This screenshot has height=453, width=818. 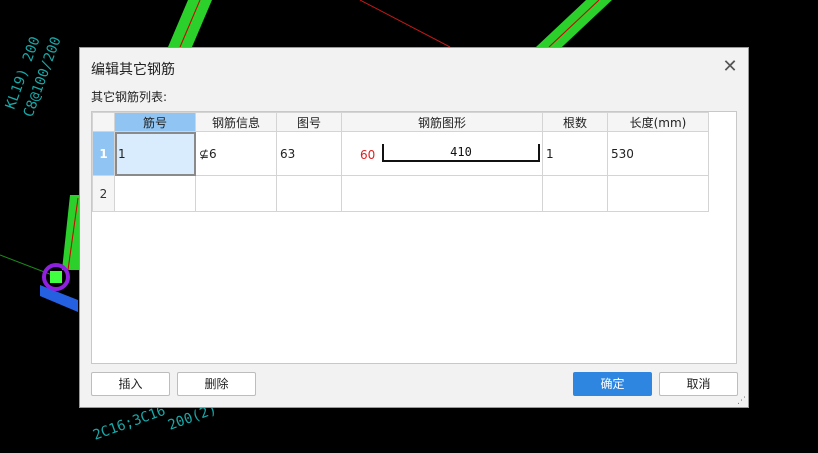 I want to click on cell-bar-shape, so click(x=442, y=193).